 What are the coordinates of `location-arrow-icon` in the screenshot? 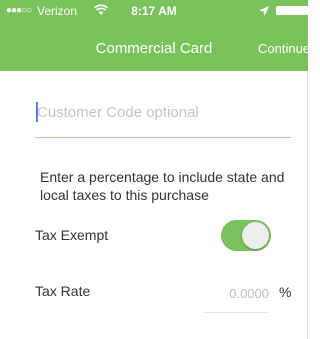 It's located at (264, 10).